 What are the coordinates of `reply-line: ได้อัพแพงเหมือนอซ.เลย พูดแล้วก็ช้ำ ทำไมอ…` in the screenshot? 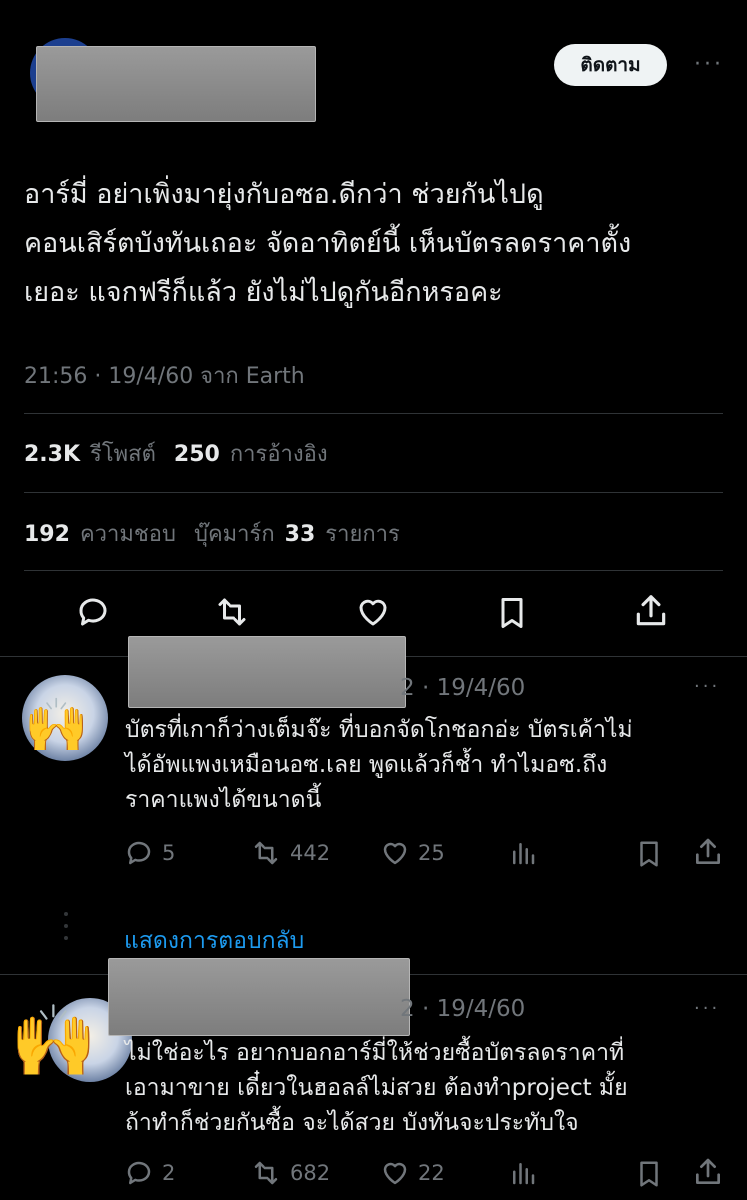 It's located at (366, 765).